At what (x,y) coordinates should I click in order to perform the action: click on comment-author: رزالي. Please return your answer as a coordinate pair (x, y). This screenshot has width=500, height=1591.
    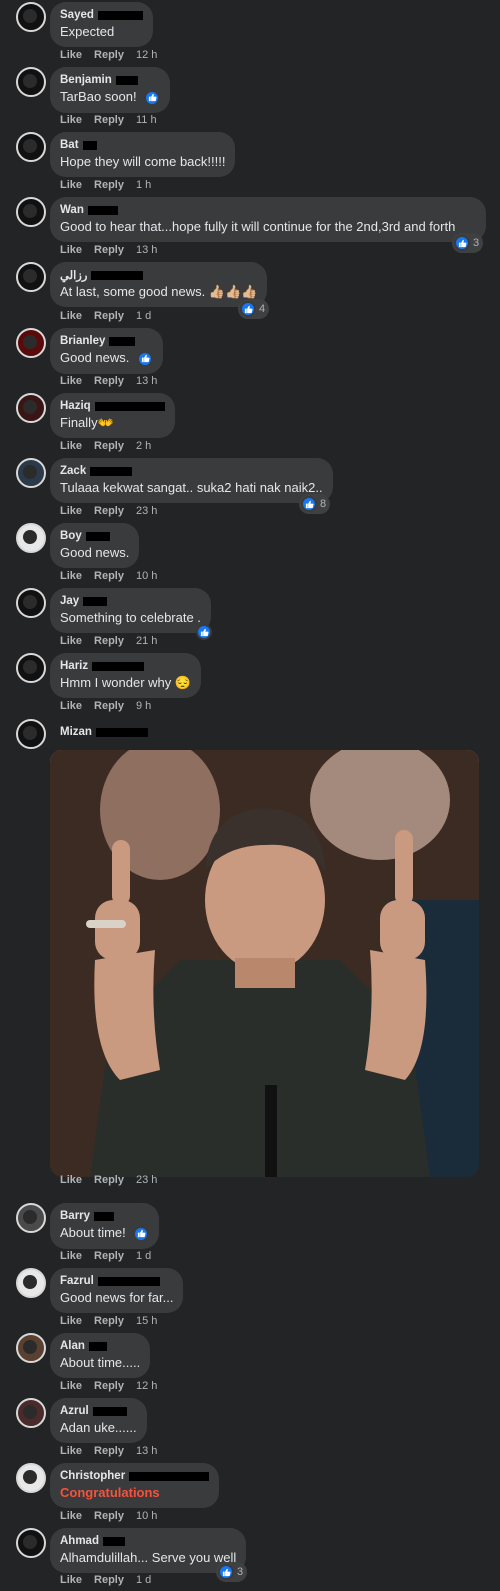
    Looking at the image, I should click on (158, 275).